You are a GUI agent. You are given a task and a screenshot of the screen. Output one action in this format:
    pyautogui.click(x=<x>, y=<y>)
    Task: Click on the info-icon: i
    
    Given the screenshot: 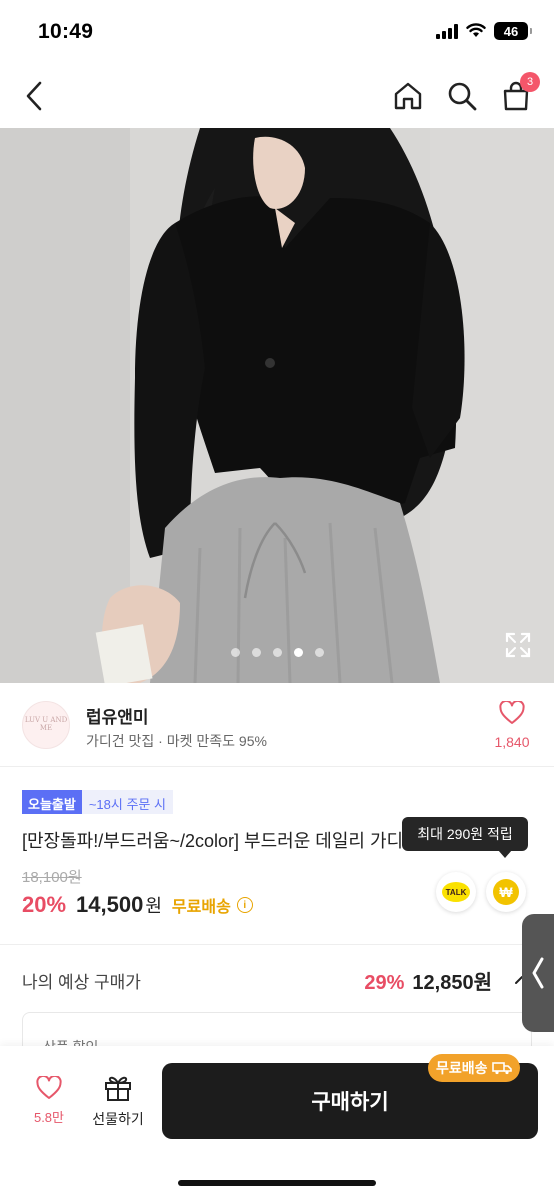 What is the action you would take?
    pyautogui.click(x=244, y=905)
    